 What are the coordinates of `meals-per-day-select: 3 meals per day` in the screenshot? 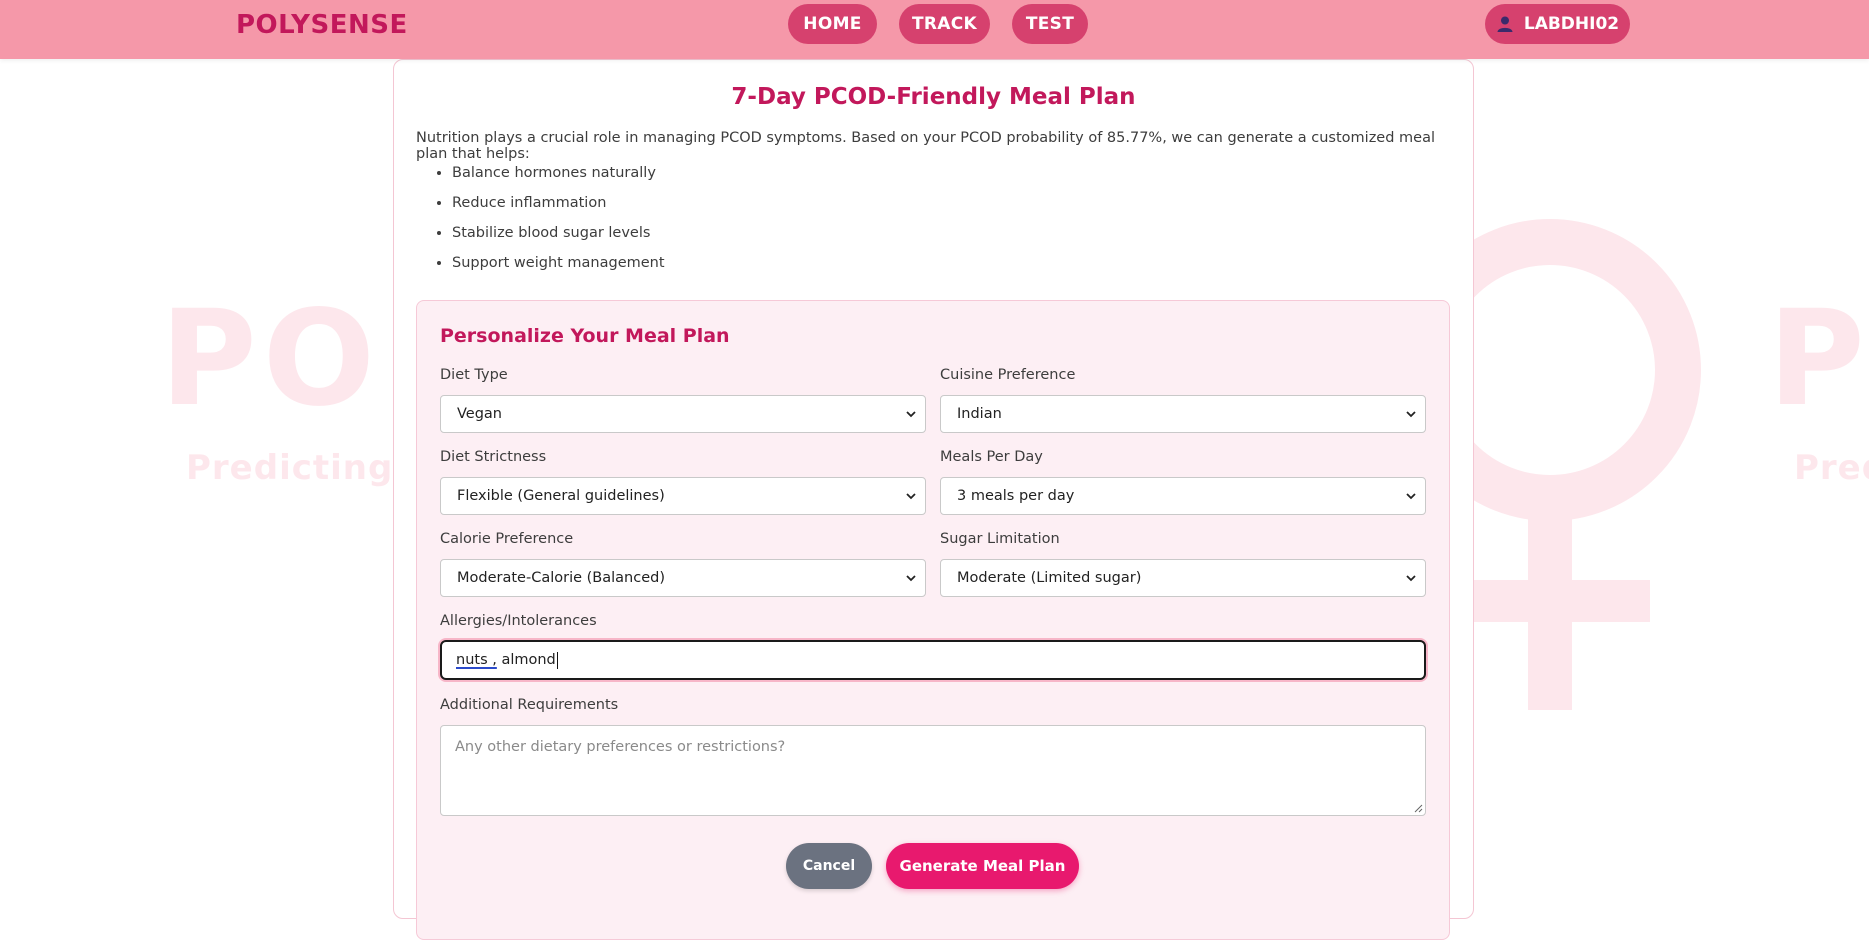 It's located at (1183, 496).